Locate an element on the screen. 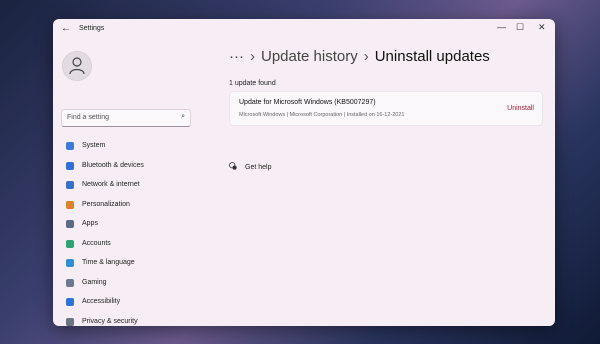 The image size is (600, 344). wifi-icon is located at coordinates (70, 185).